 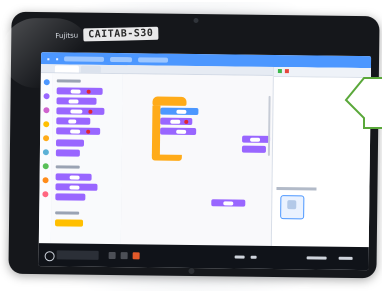 What do you see at coordinates (90, 69) in the screenshot?
I see `tab-costumes` at bounding box center [90, 69].